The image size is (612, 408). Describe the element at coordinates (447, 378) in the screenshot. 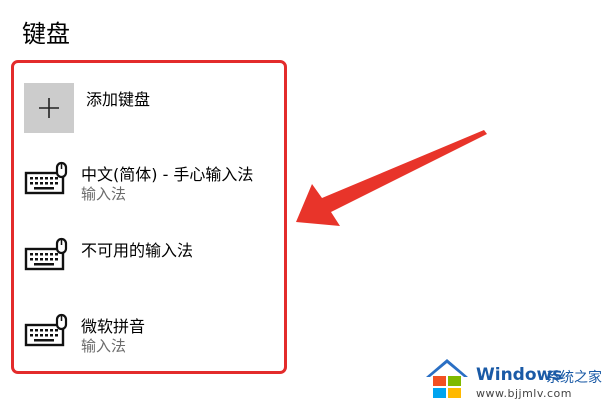

I see `house-windows-logo-icon` at that location.